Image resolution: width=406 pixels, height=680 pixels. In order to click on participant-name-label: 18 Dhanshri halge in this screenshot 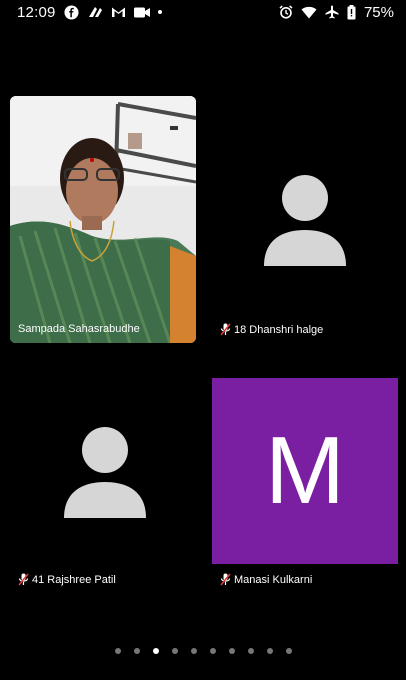, I will do `click(271, 329)`.